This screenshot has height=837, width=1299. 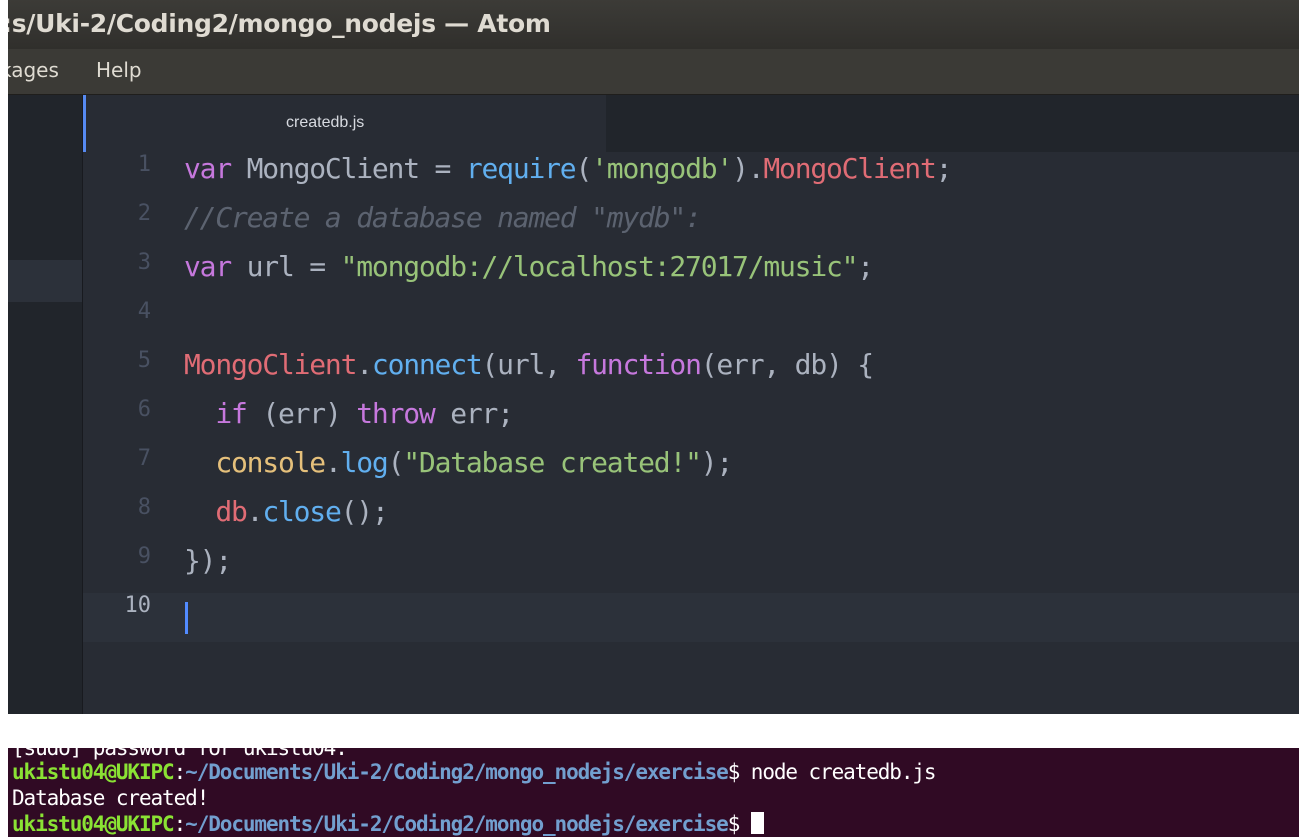 I want to click on line-number: 5, so click(x=144, y=360).